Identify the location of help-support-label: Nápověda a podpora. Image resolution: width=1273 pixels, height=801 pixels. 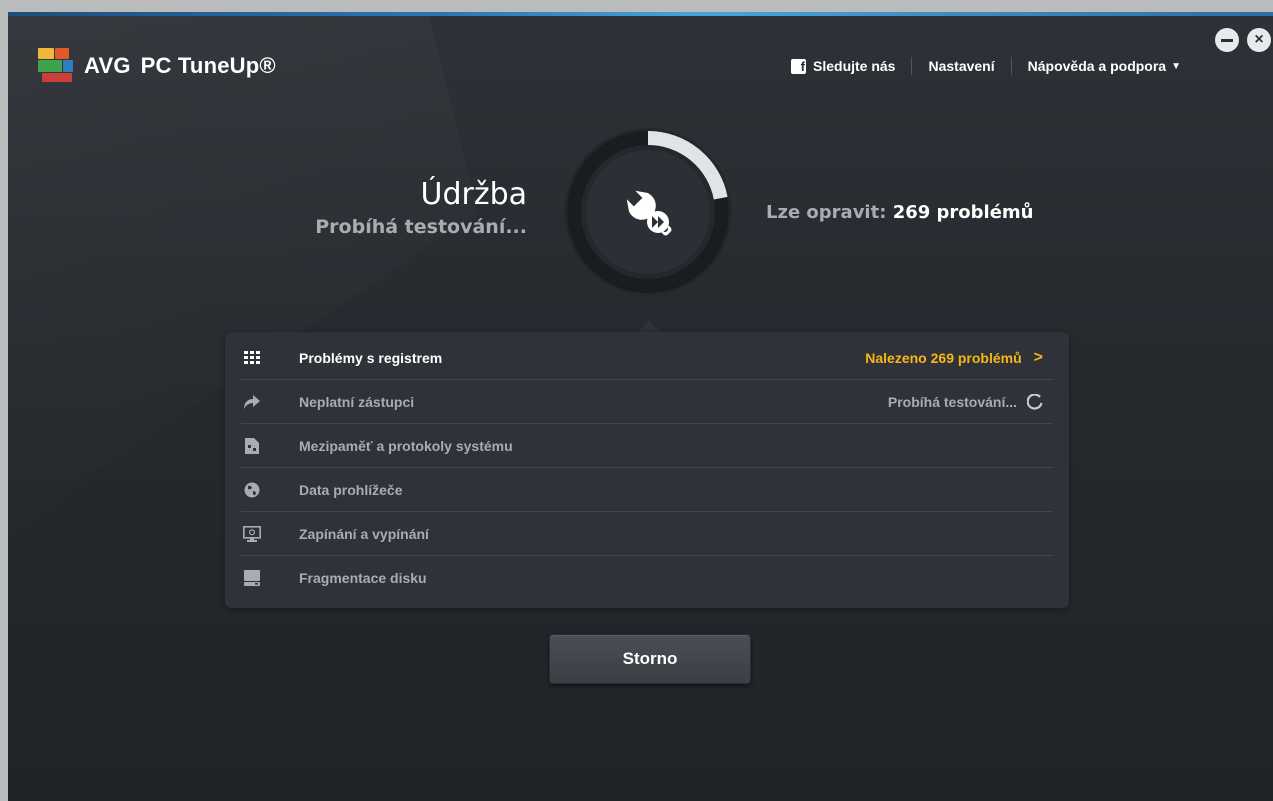
(1097, 66).